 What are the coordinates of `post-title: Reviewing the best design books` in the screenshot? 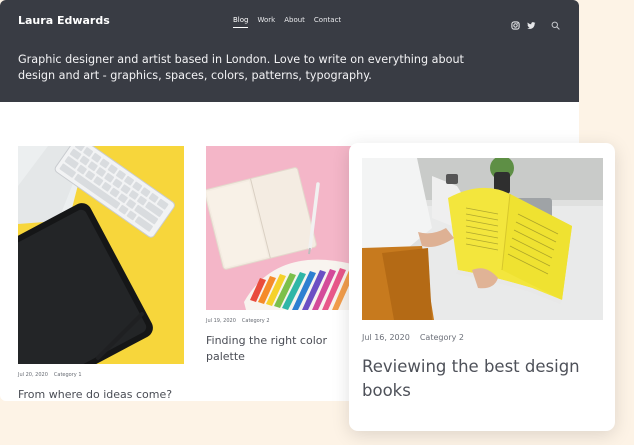 It's located at (479, 379).